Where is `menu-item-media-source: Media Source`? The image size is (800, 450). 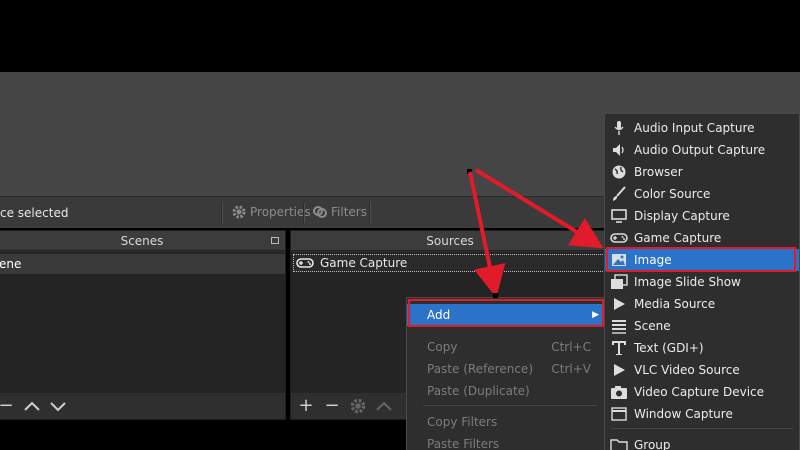 menu-item-media-source: Media Source is located at coordinates (702, 304).